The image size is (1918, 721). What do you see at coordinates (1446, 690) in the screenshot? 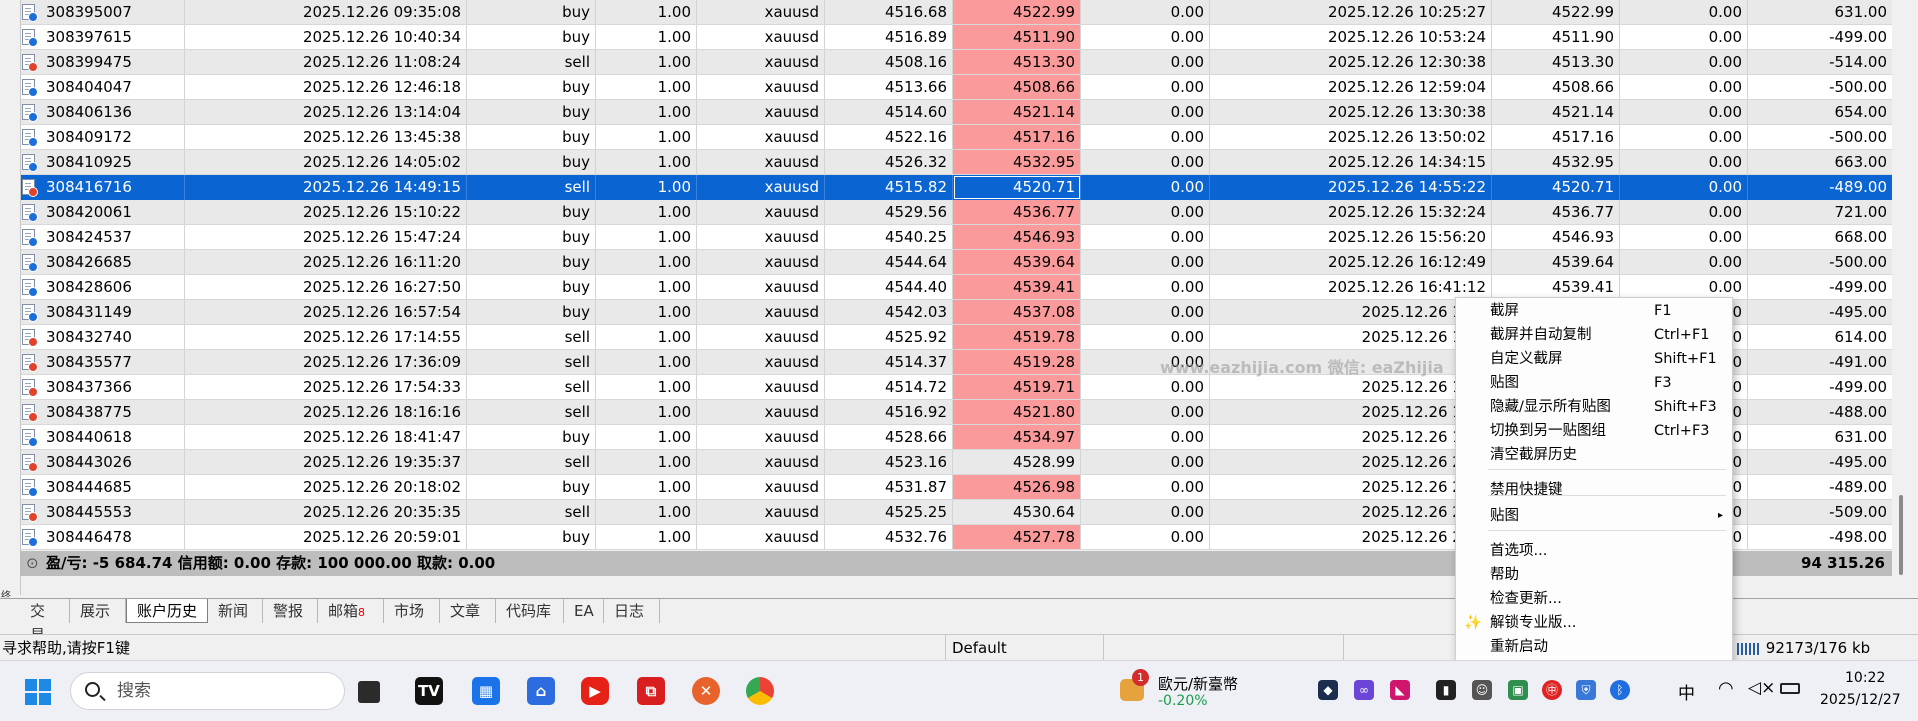
I see `bookmark-icon: ▮` at bounding box center [1446, 690].